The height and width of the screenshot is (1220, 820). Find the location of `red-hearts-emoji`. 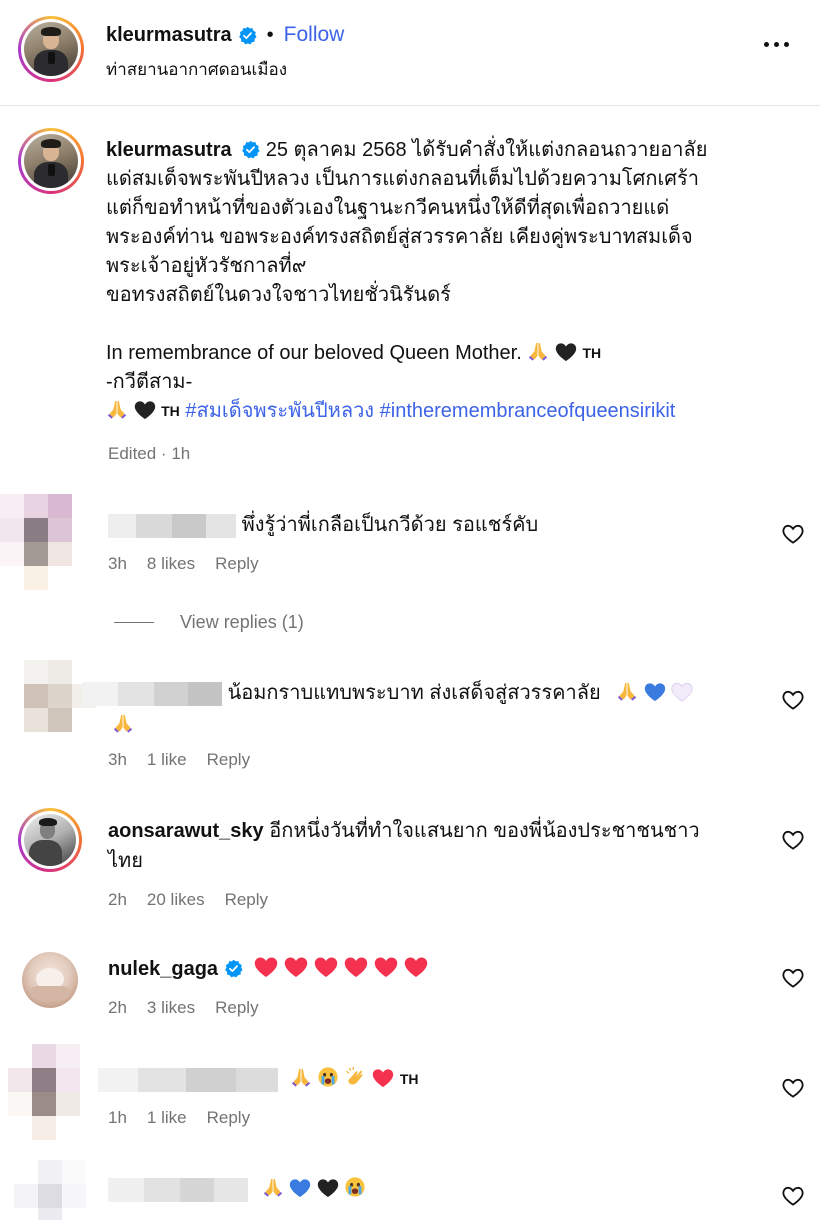

red-hearts-emoji is located at coordinates (344, 969).